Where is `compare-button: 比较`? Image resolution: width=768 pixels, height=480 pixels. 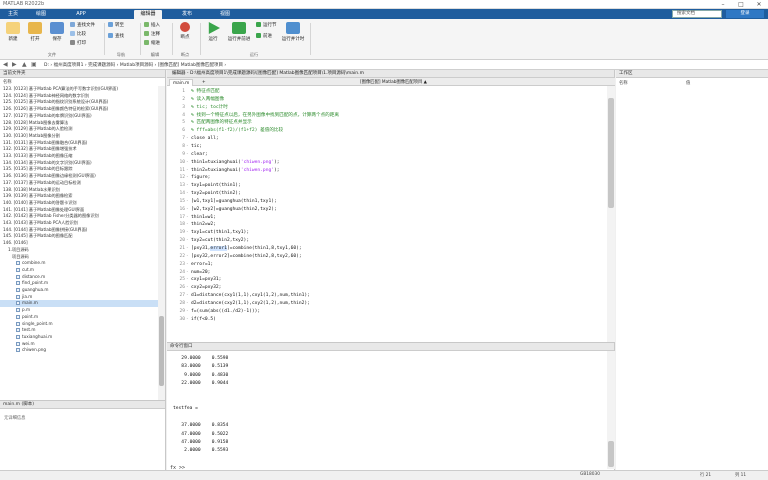 compare-button: 比较 is located at coordinates (78, 34).